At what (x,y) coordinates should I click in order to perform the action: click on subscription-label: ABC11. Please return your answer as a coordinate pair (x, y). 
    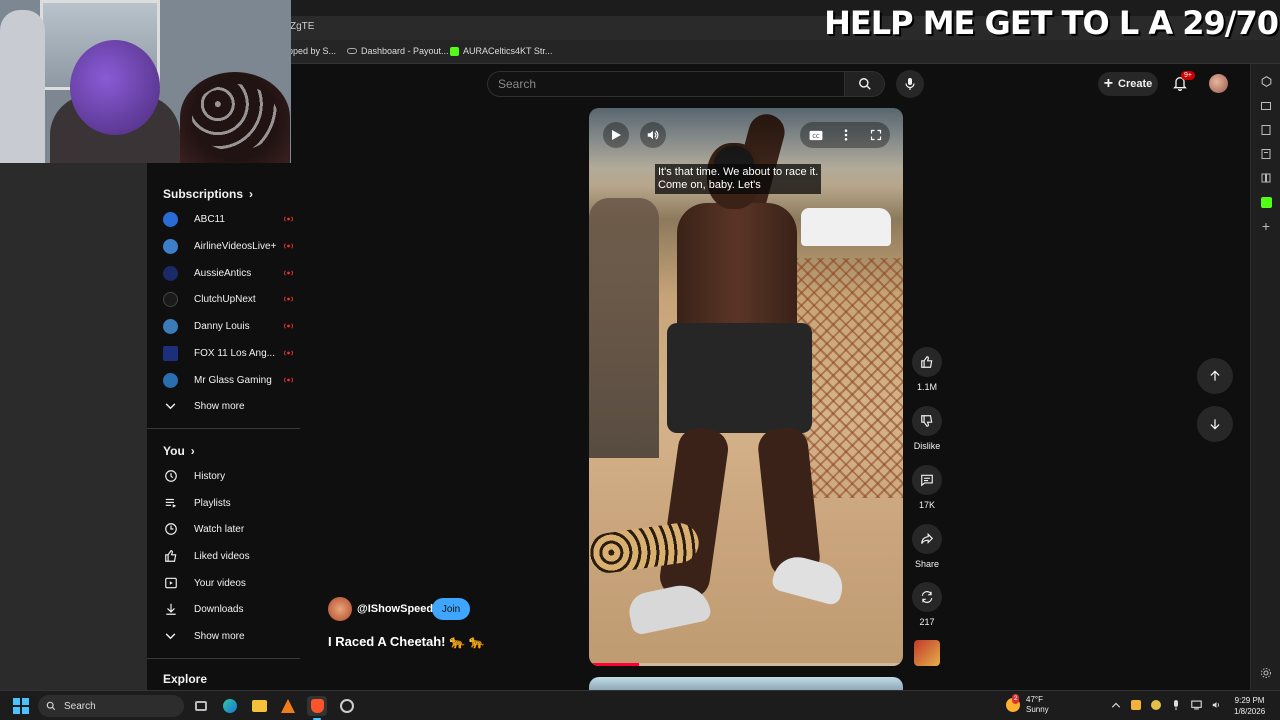
    Looking at the image, I should click on (209, 219).